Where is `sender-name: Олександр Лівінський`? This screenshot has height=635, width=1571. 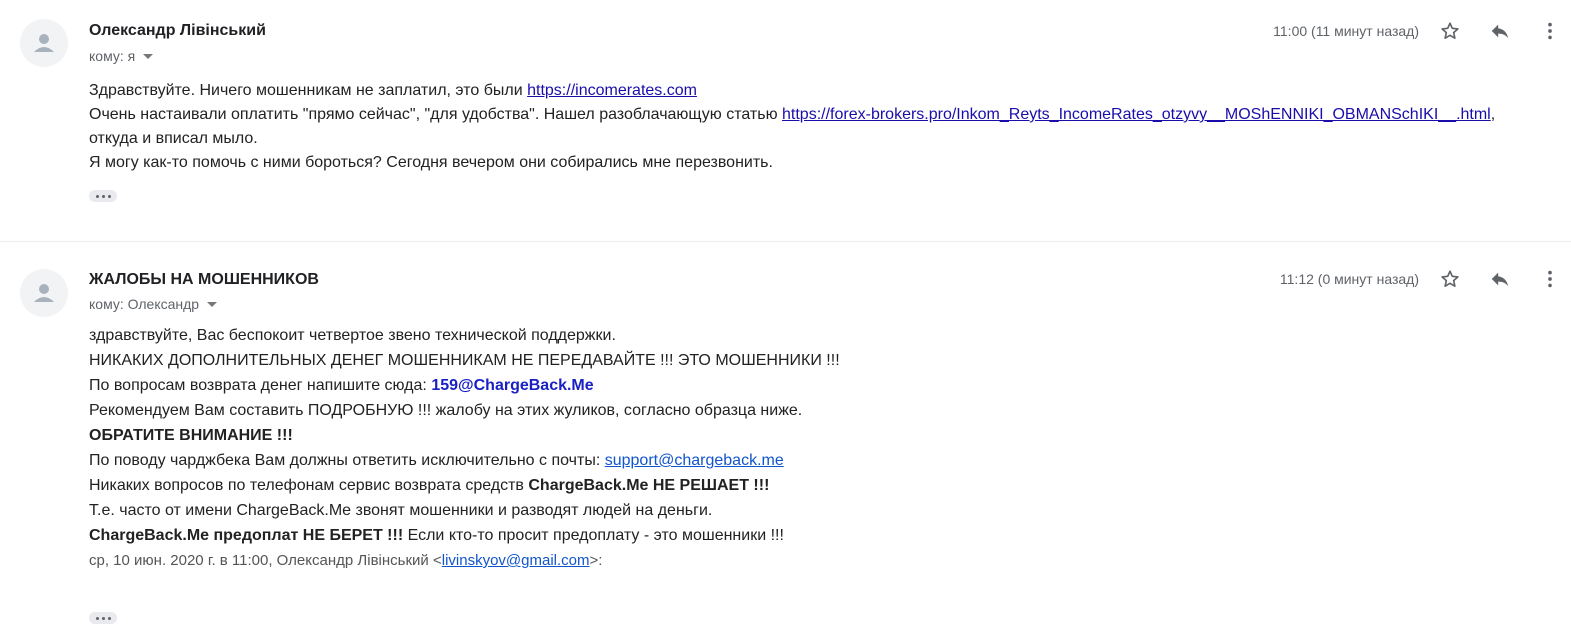 sender-name: Олександр Лівінський is located at coordinates (177, 30).